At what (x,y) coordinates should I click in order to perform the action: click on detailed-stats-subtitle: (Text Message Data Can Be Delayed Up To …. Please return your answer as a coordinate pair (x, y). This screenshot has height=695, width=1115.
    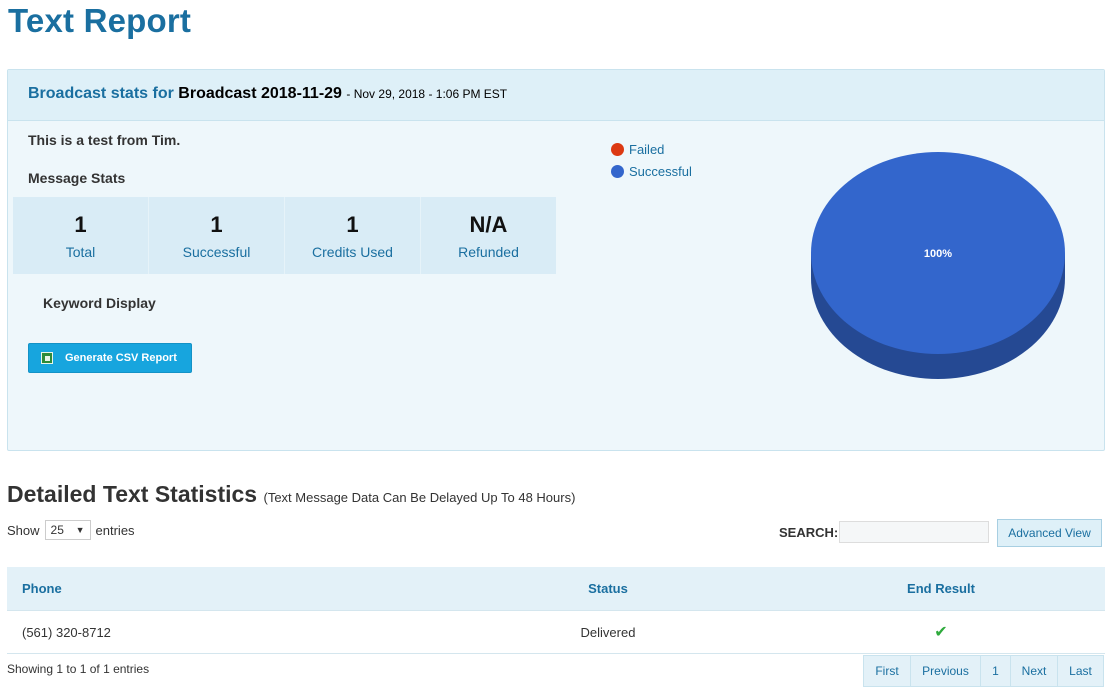
    Looking at the image, I should click on (419, 497).